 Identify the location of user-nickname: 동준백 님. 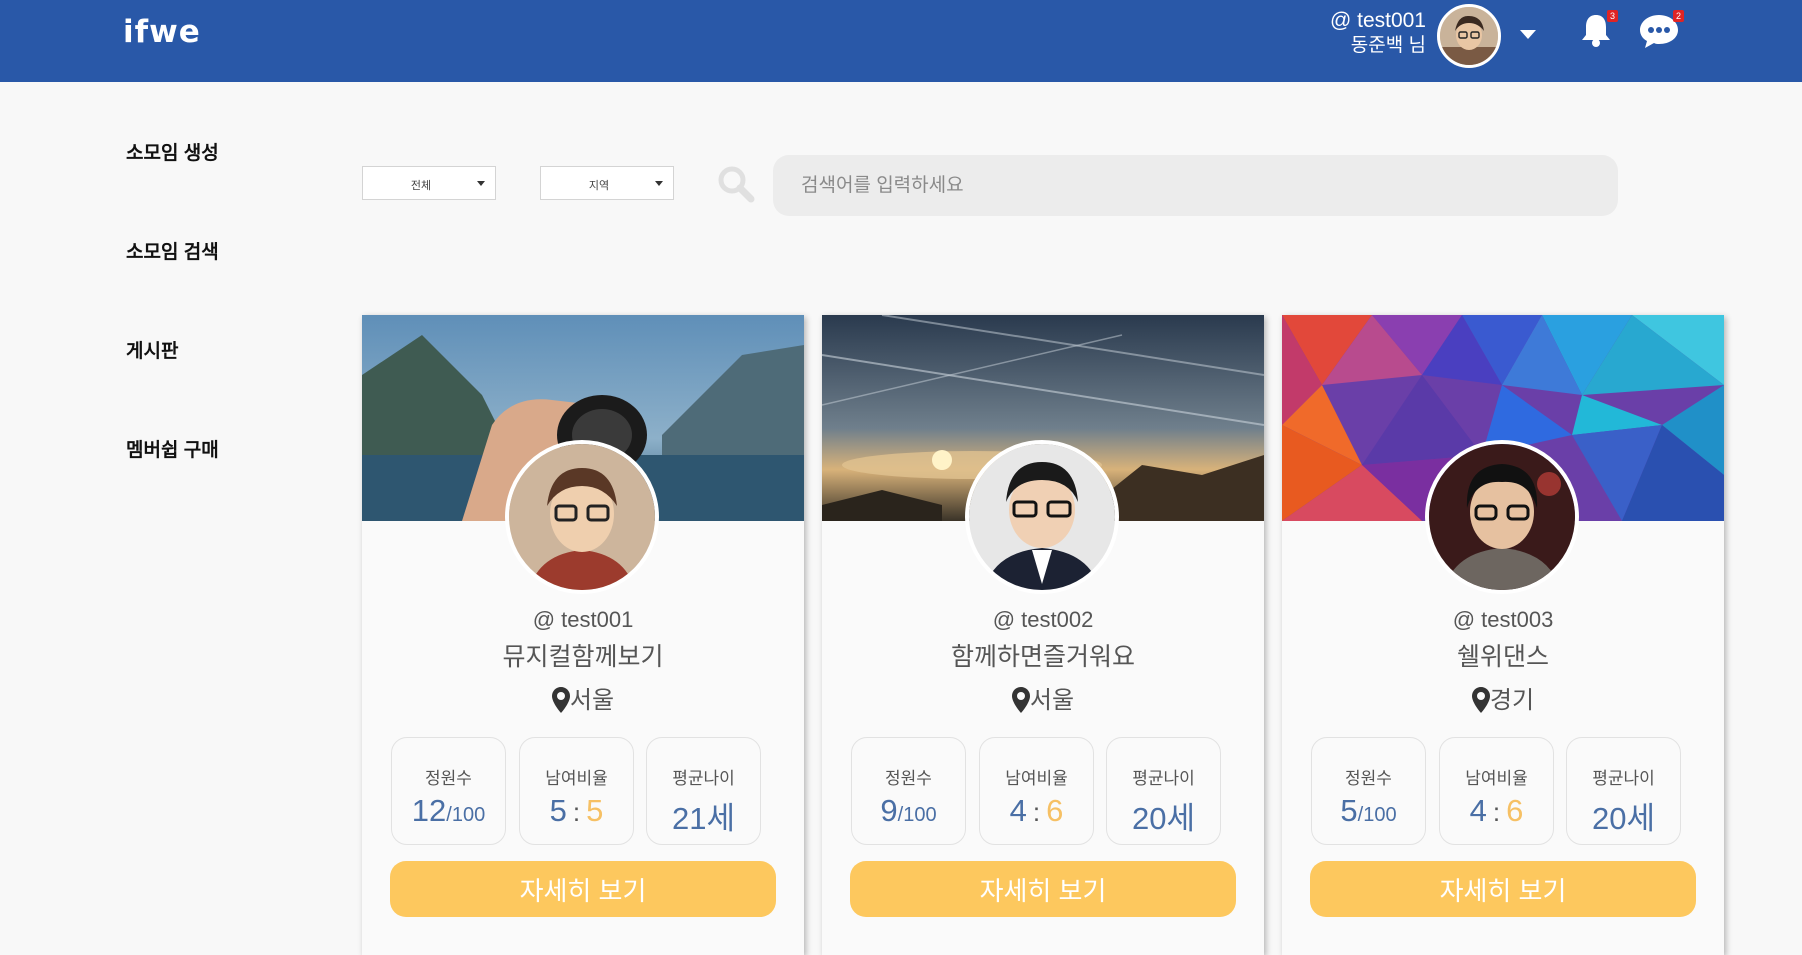
(1388, 45).